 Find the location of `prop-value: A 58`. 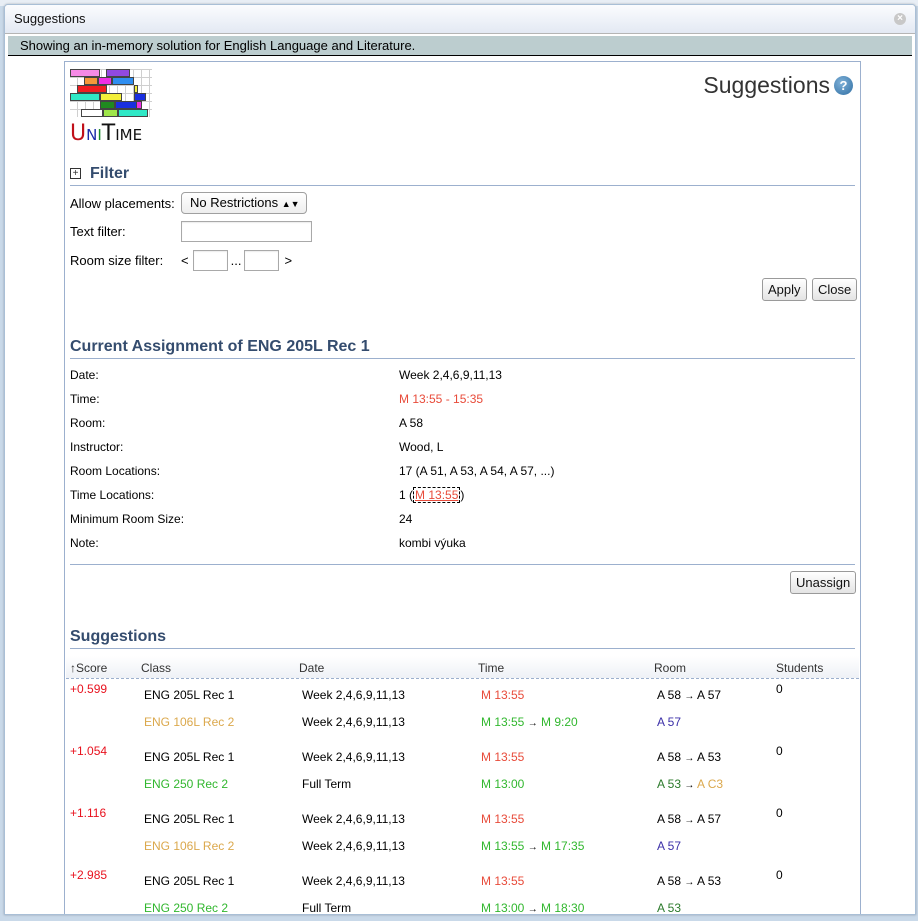

prop-value: A 58 is located at coordinates (411, 423).